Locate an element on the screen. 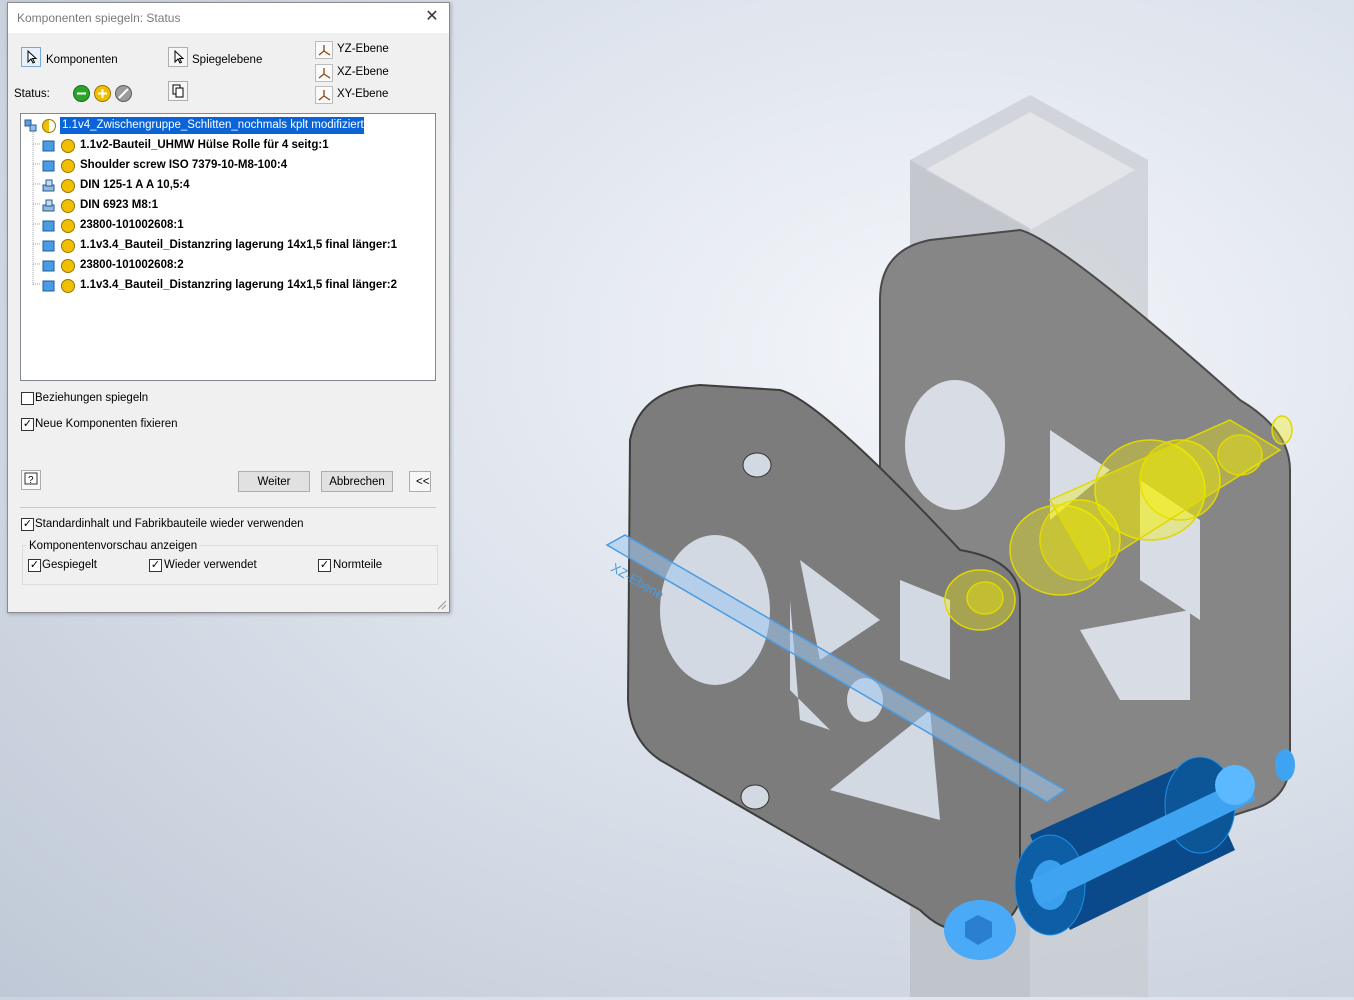  xy-plane-icon is located at coordinates (324, 95).